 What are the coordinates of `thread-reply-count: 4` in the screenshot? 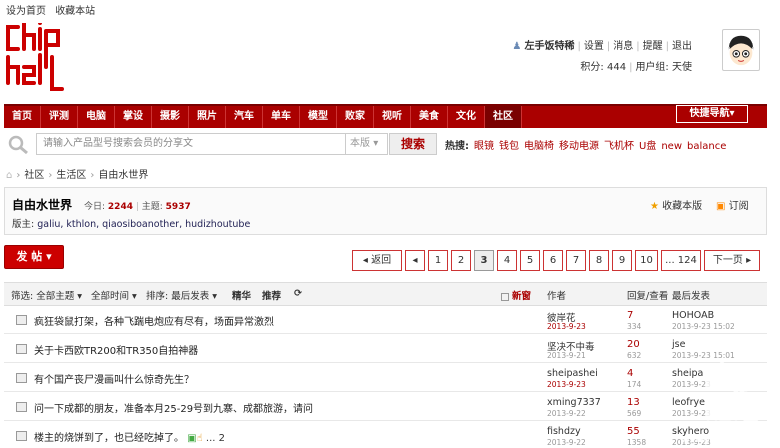 It's located at (630, 373).